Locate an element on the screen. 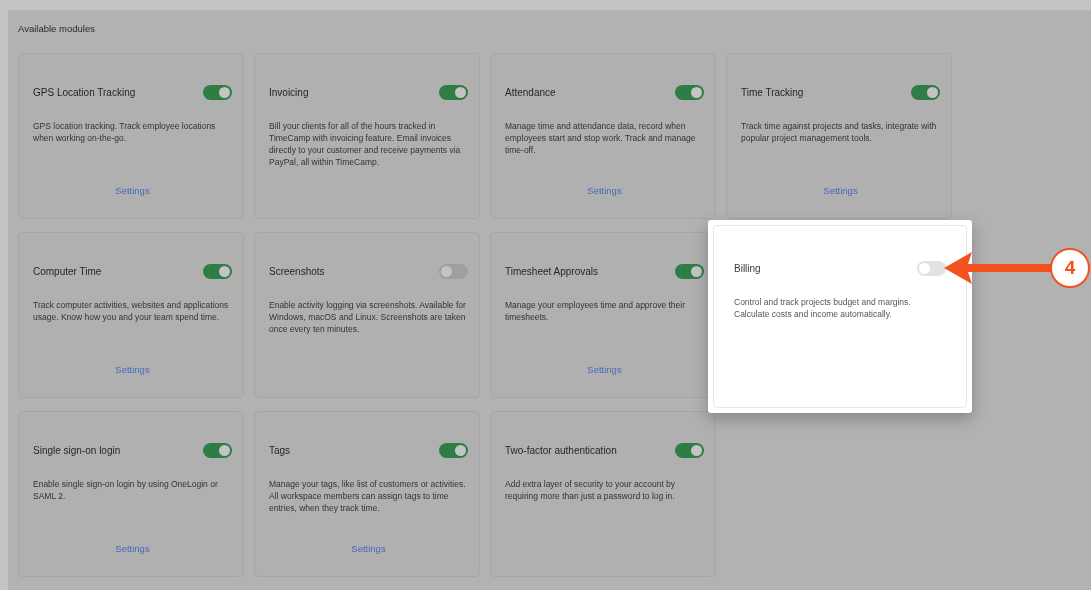 The height and width of the screenshot is (590, 1091). module-description: Manage time and attendance data, record when employees start and stop work. Track and manage time-off. is located at coordinates (601, 138).